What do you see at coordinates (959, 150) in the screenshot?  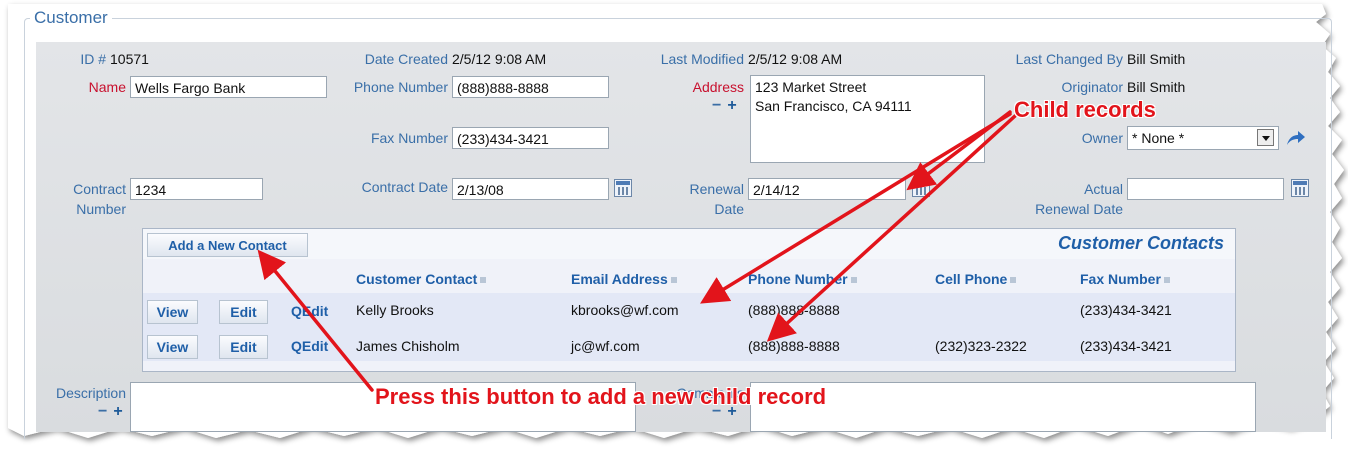 I see `arrow-to-address` at bounding box center [959, 150].